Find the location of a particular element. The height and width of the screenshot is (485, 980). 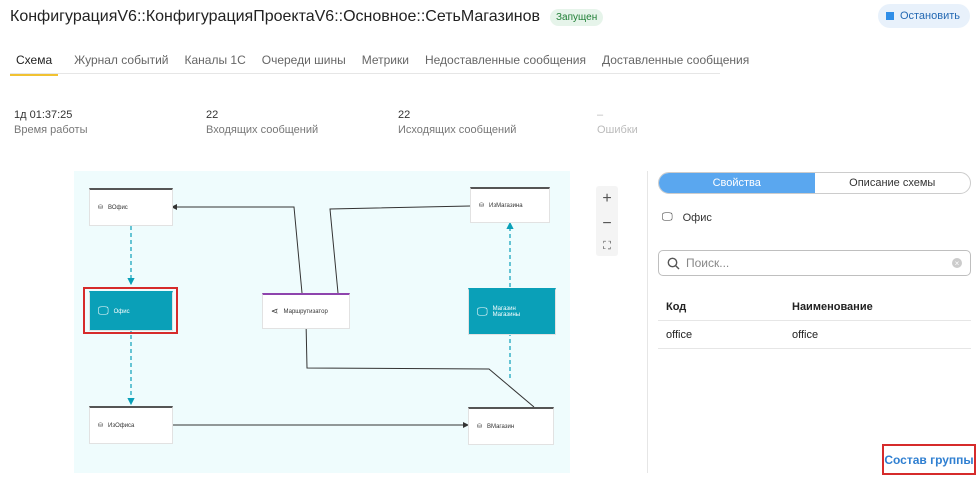

node-vmagazin: ⛁ ВМагазин is located at coordinates (511, 426).